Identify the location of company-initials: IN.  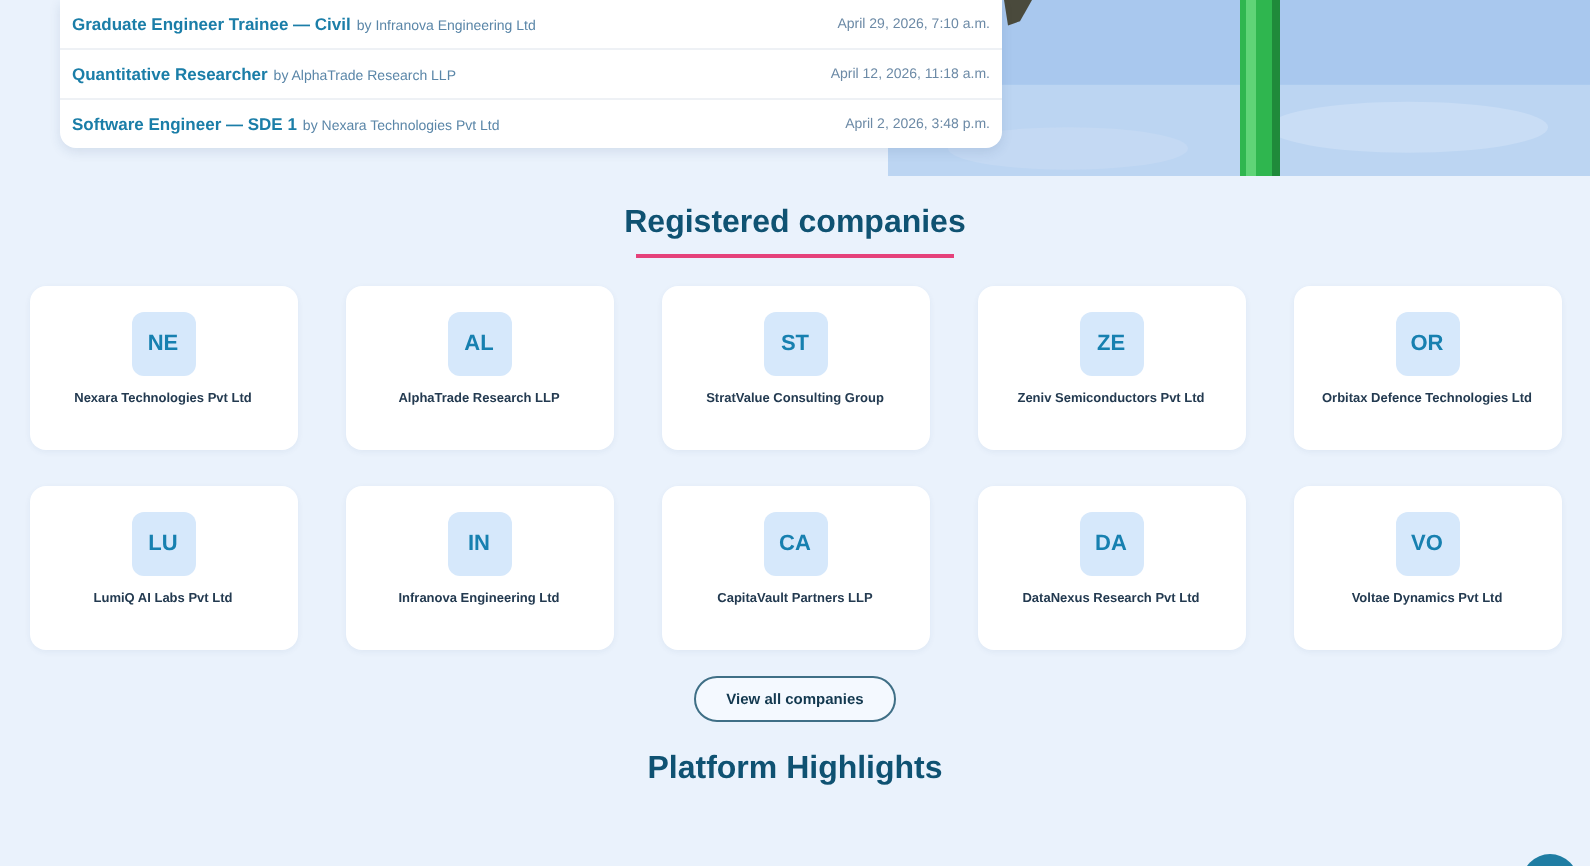
(479, 544).